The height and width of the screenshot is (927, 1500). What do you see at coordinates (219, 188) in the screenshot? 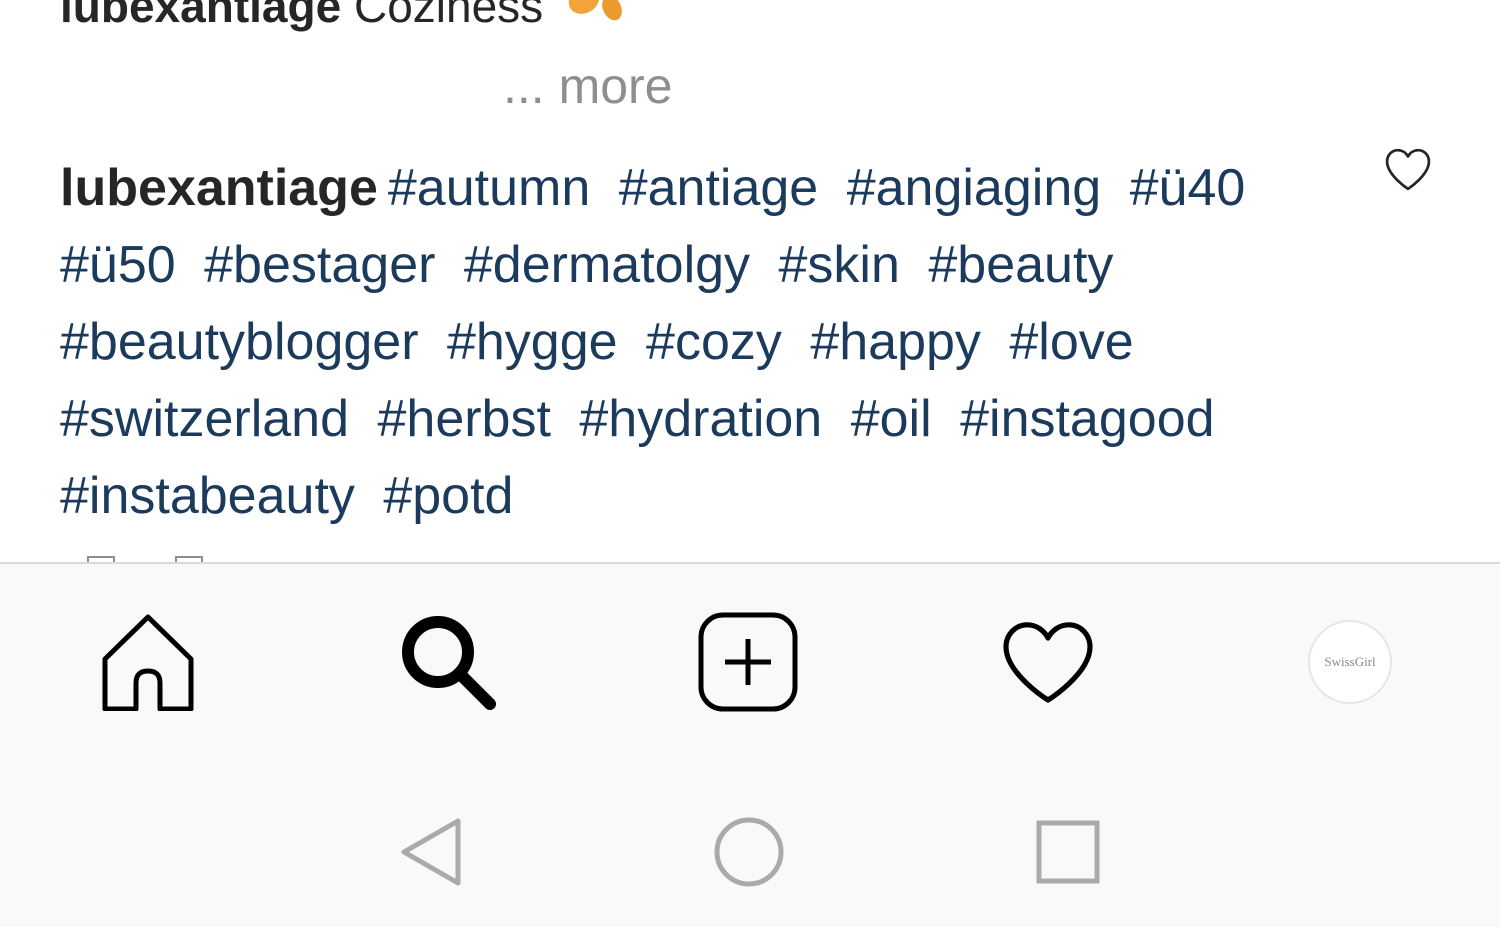
I see `comment-username: lubexantiage` at bounding box center [219, 188].